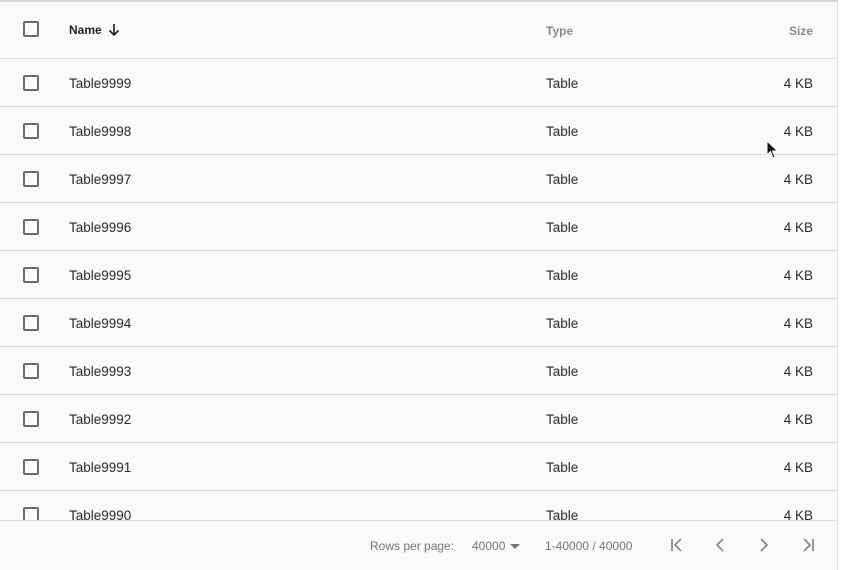 This screenshot has width=842, height=570. What do you see at coordinates (100, 467) in the screenshot?
I see `cell-name: Table9991` at bounding box center [100, 467].